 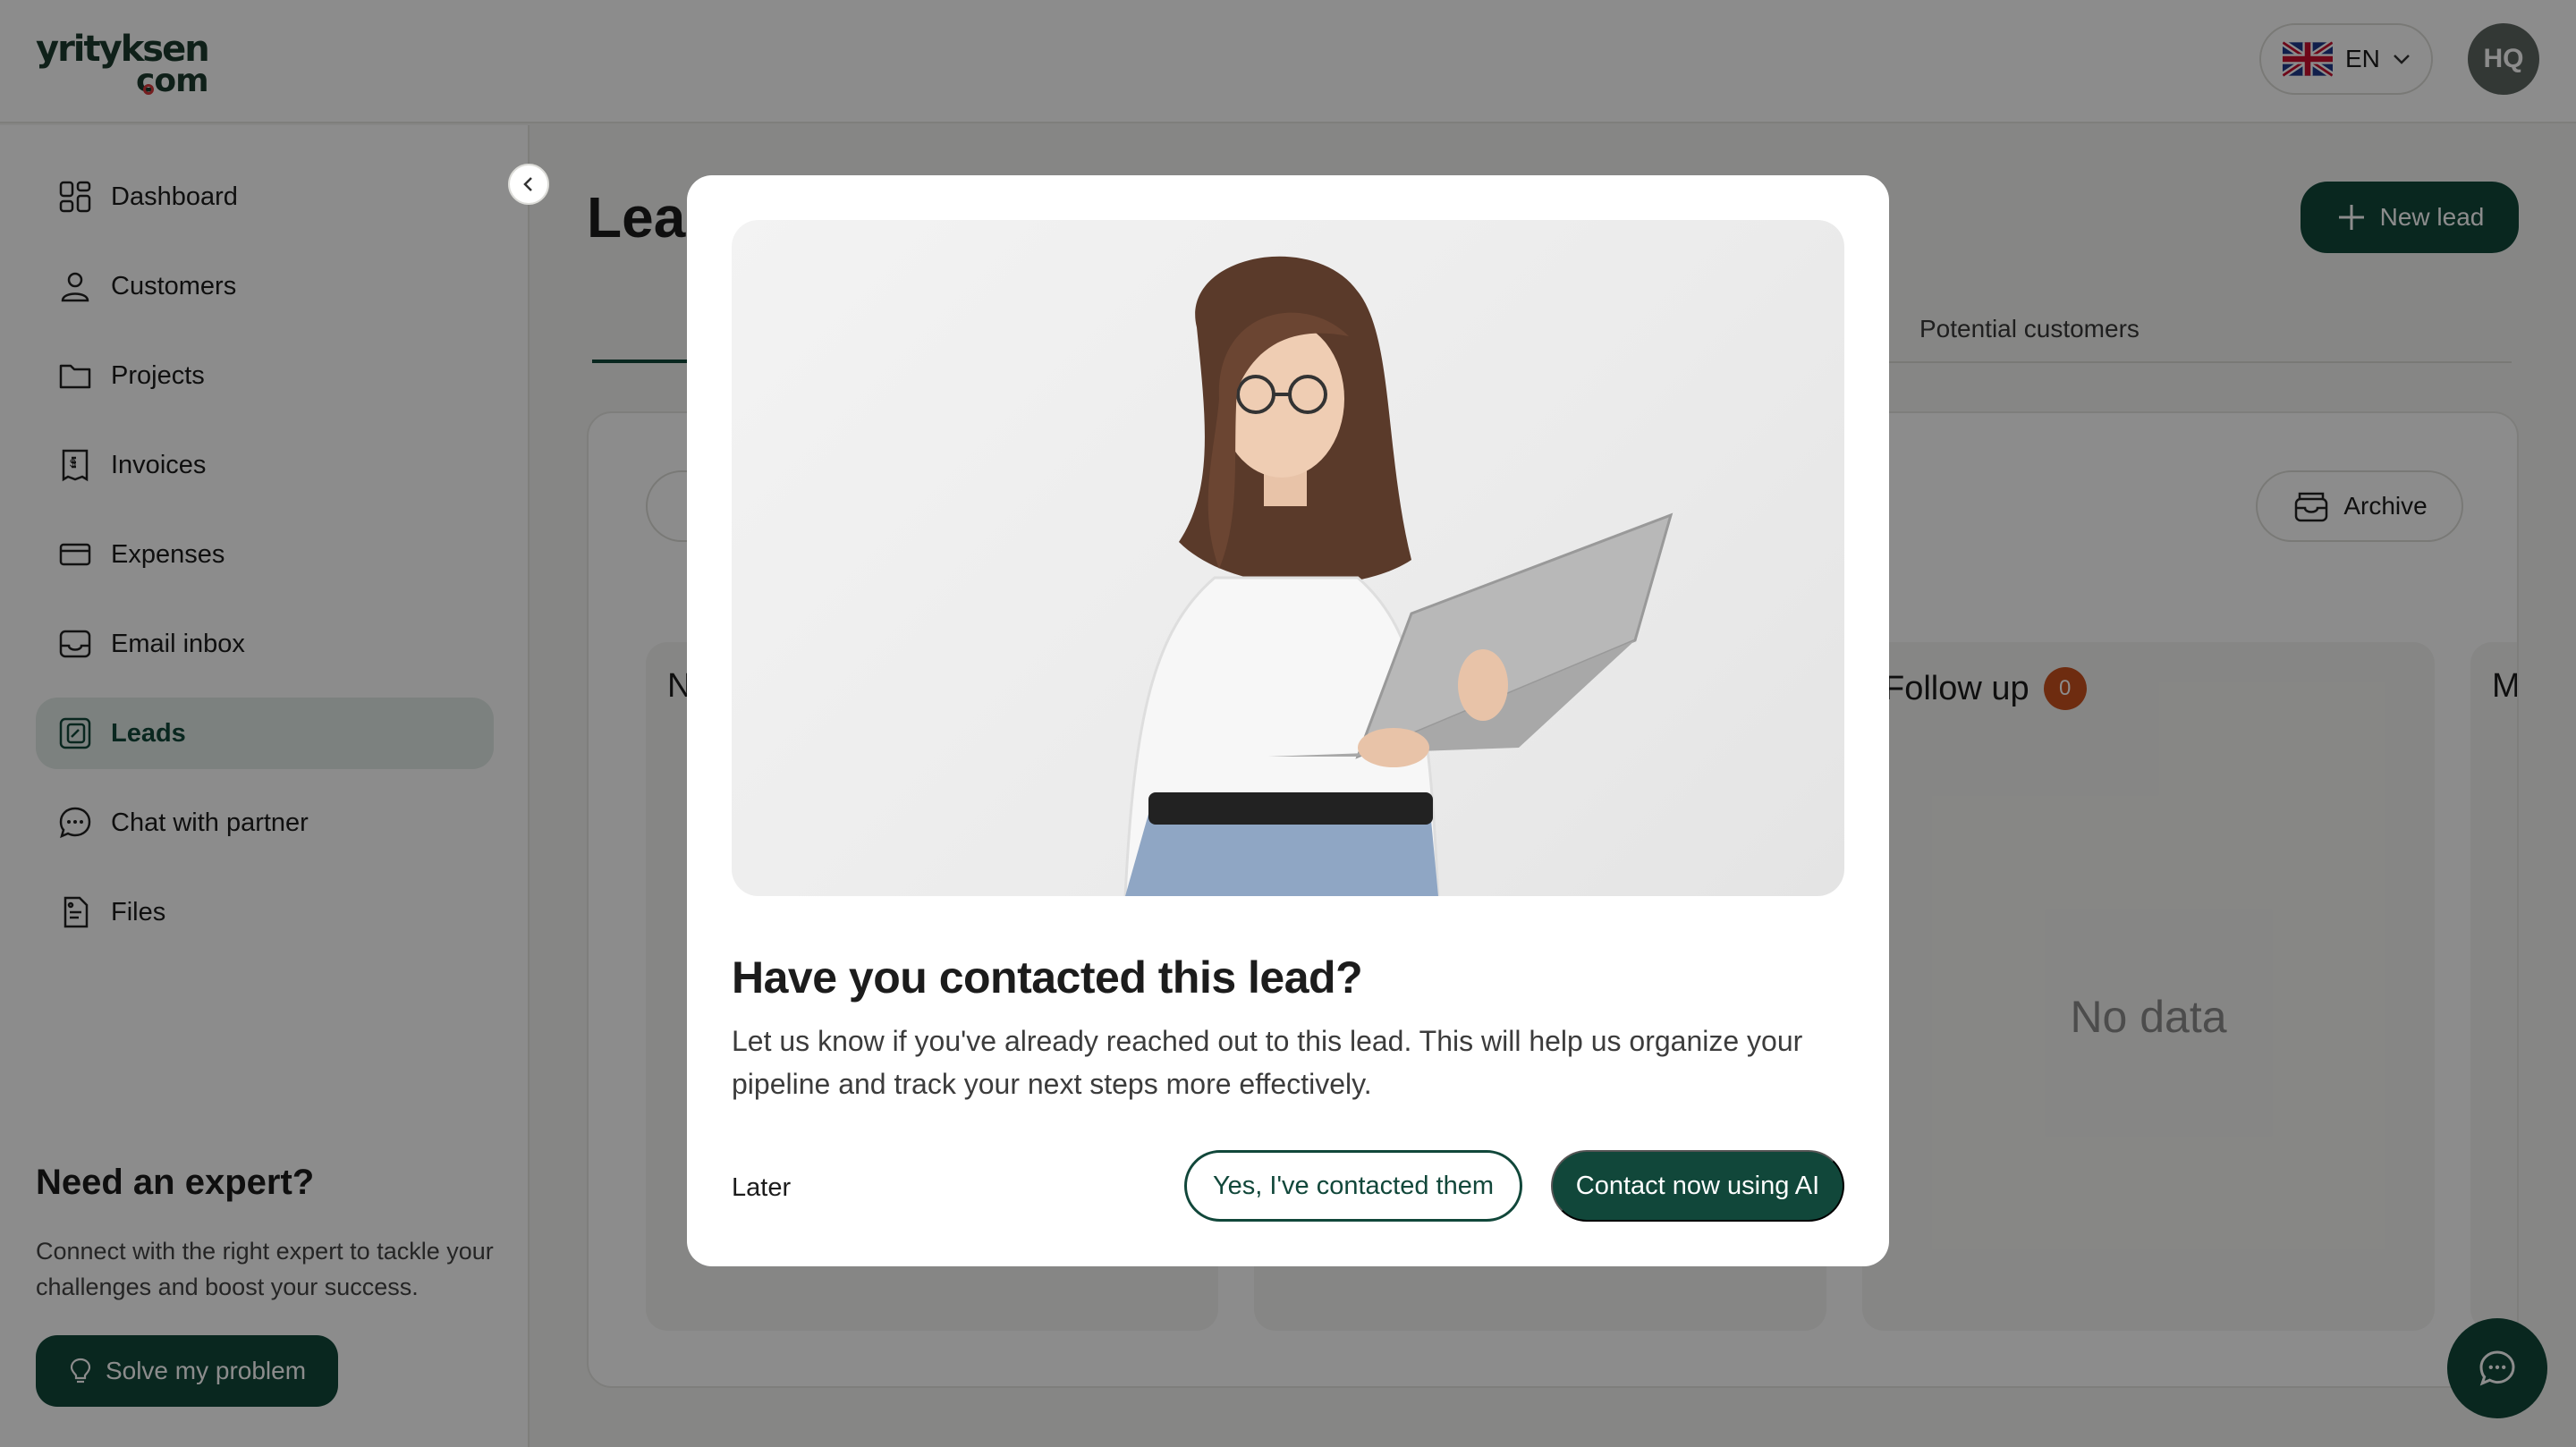 I want to click on chevron-left-icon, so click(x=527, y=184).